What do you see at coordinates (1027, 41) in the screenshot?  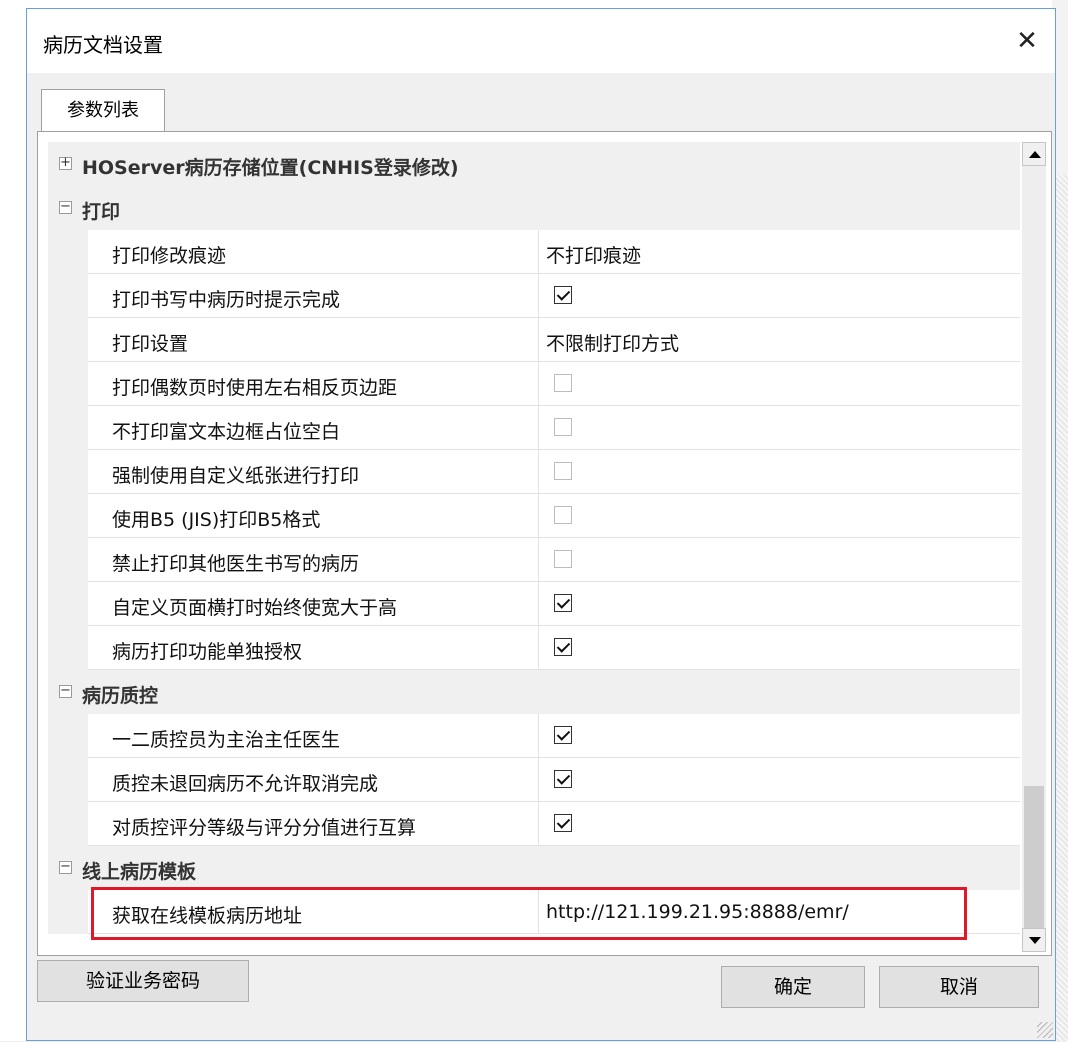 I see `close-icon: ✕` at bounding box center [1027, 41].